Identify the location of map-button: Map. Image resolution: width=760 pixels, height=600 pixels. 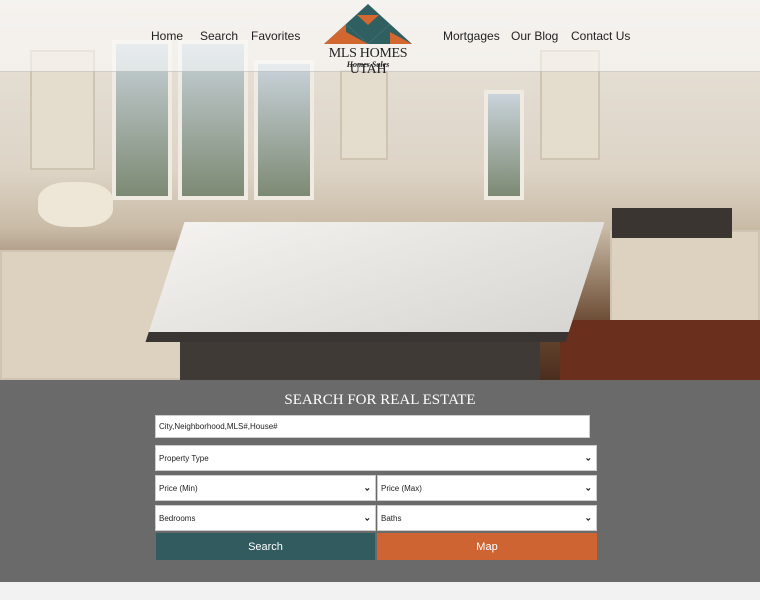
(487, 546).